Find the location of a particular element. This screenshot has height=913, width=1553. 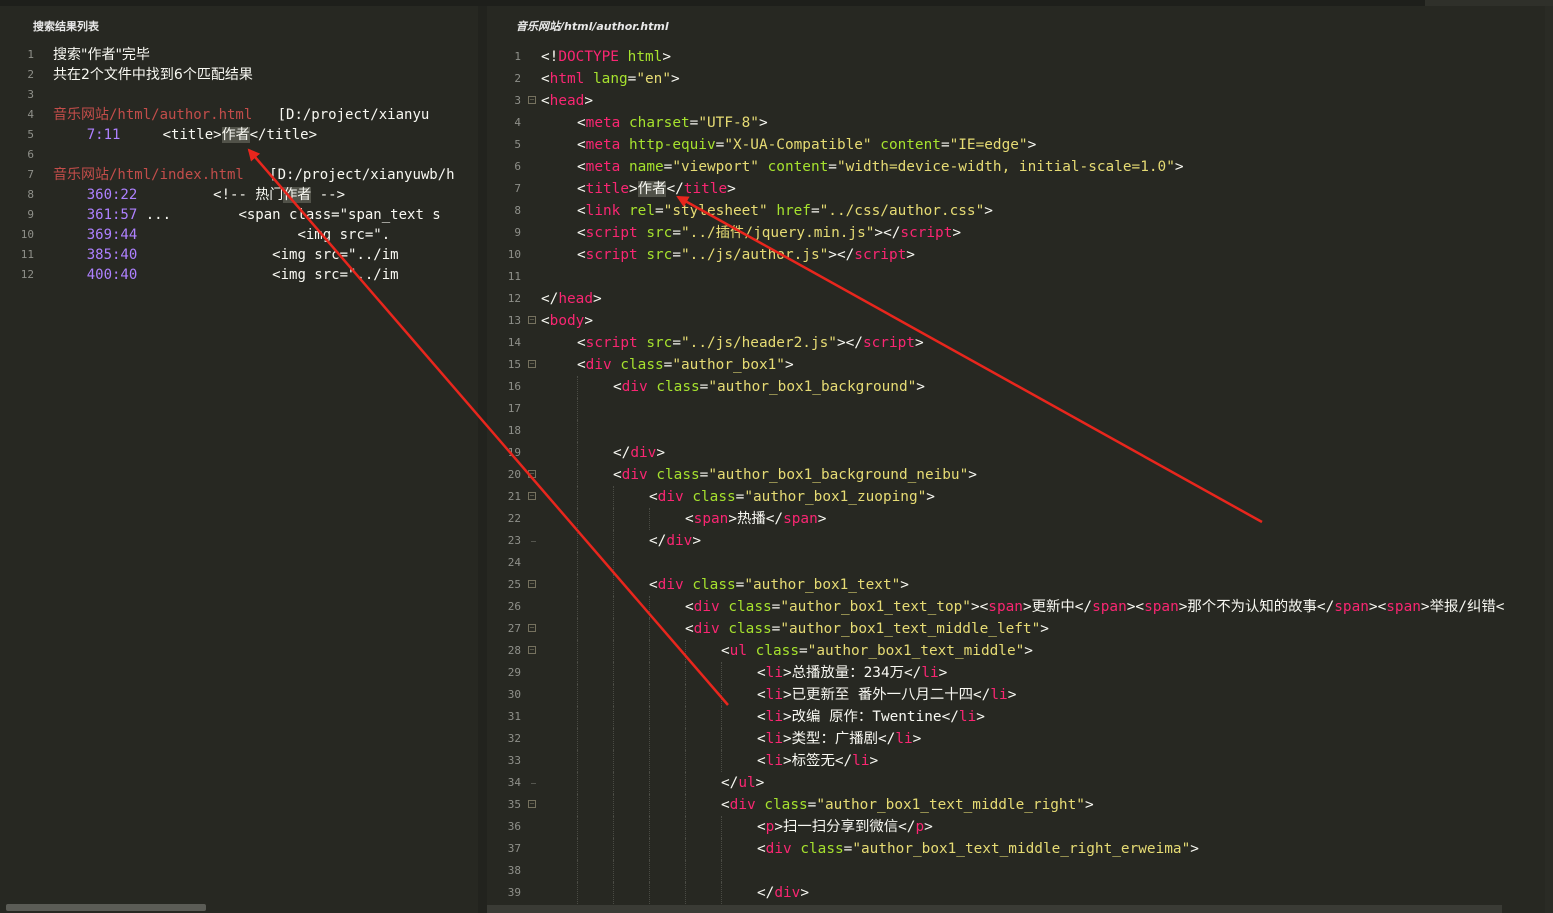

tag-name: li is located at coordinates (999, 695).